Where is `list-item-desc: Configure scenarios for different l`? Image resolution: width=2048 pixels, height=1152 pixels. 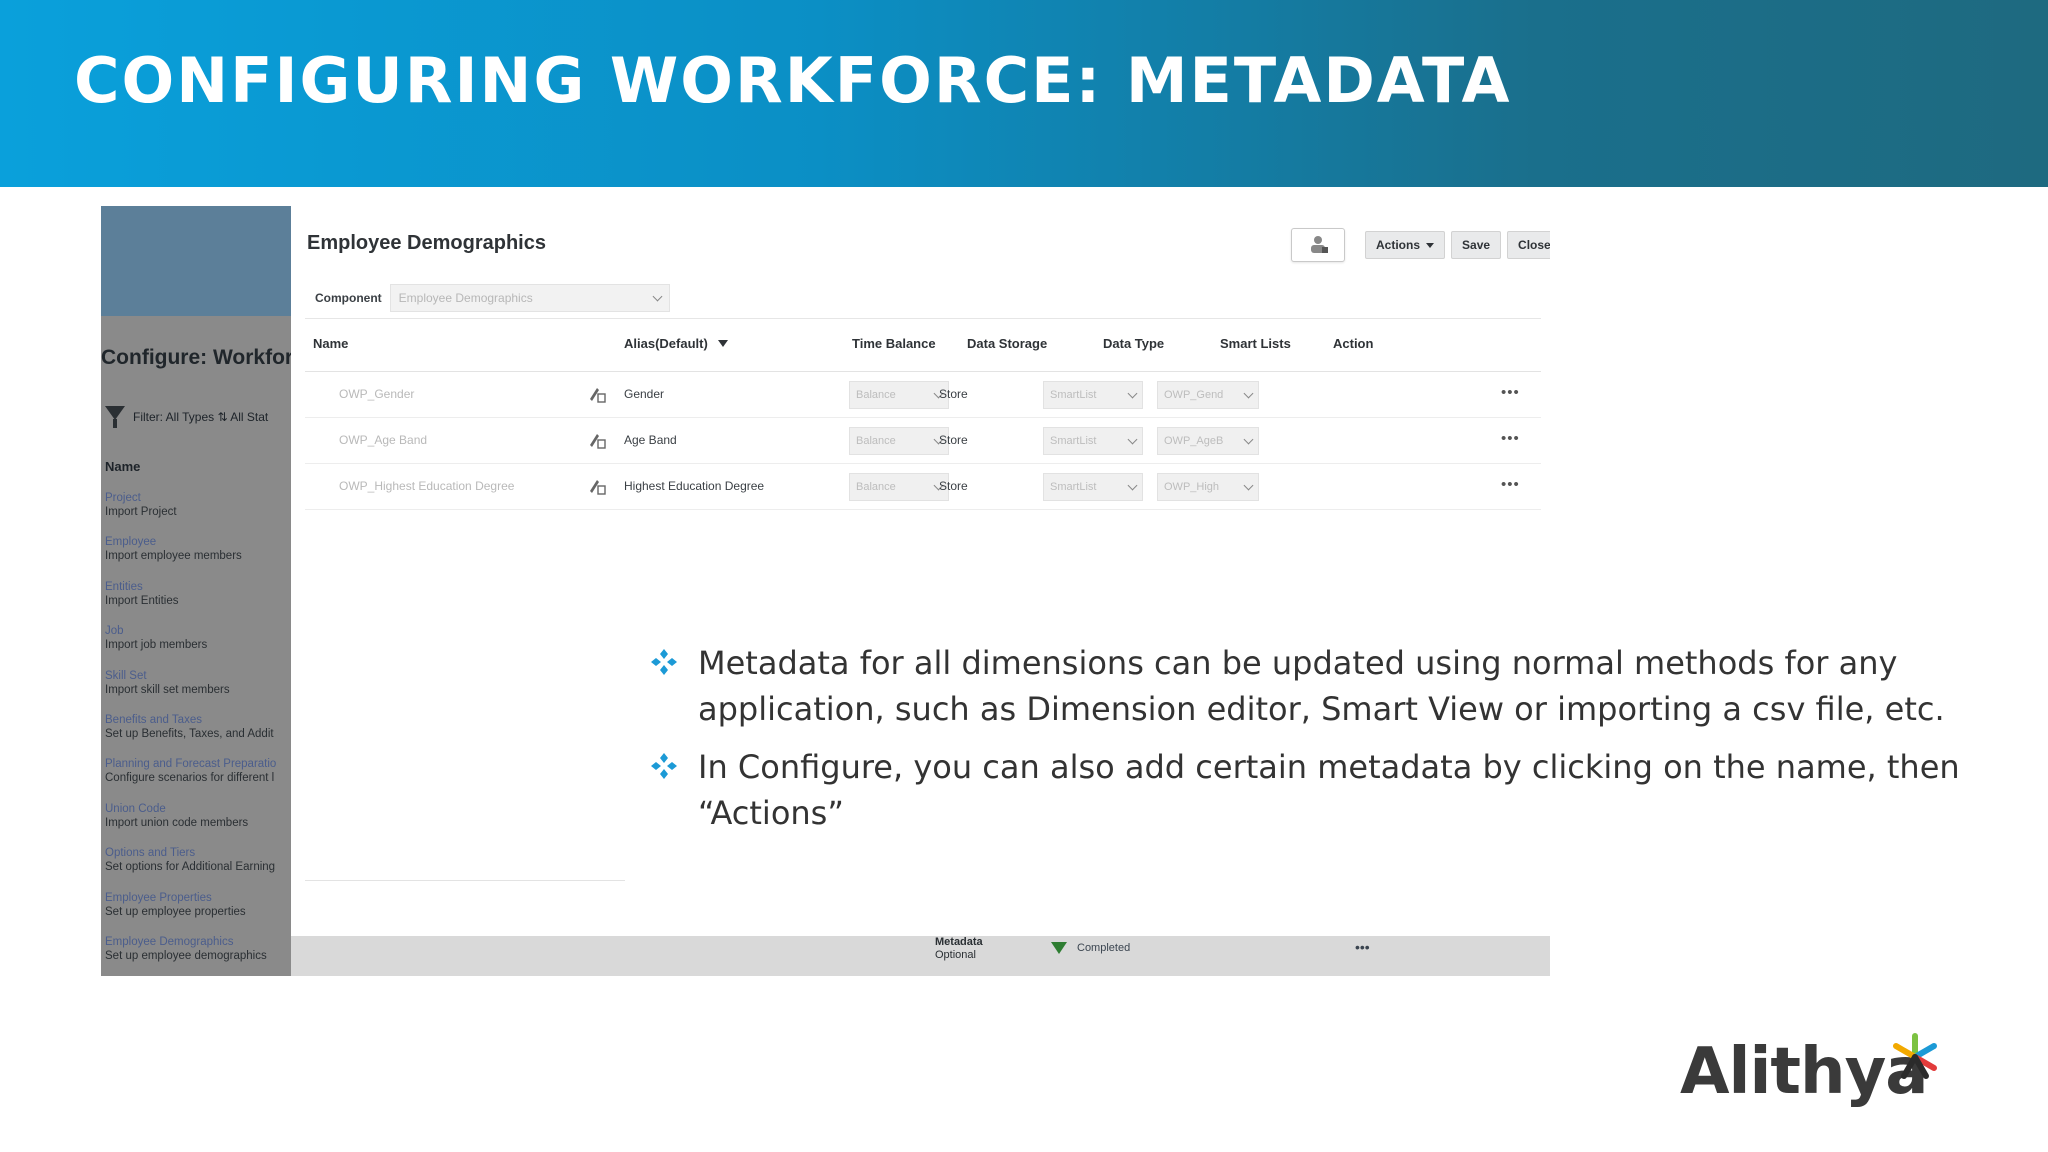 list-item-desc: Configure scenarios for different l is located at coordinates (190, 778).